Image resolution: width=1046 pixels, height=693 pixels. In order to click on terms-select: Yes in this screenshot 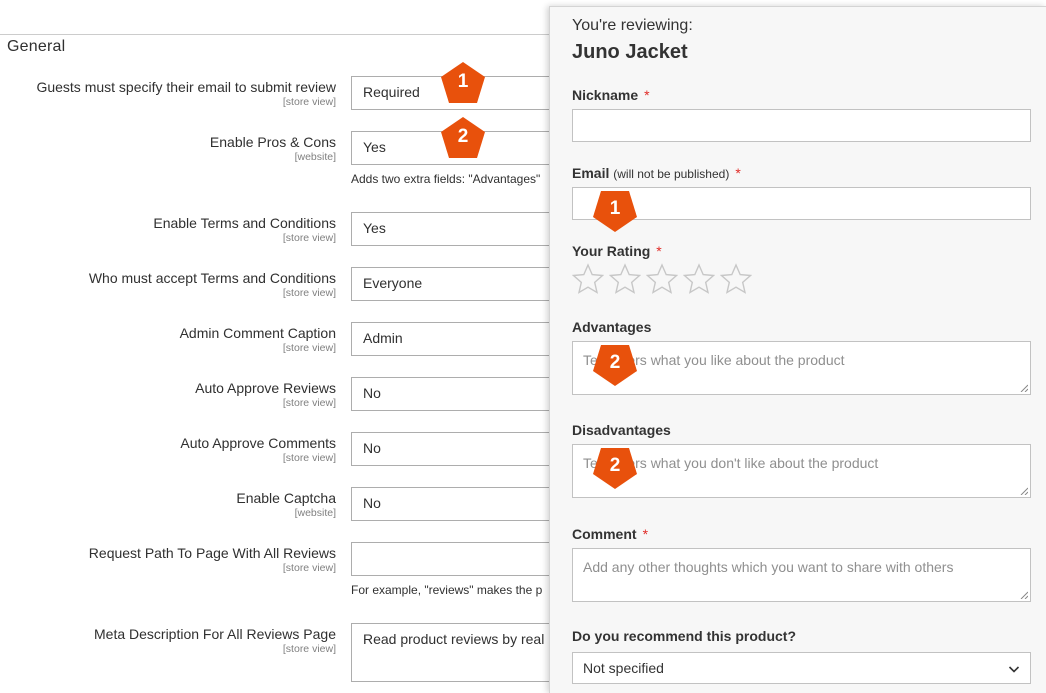, I will do `click(455, 229)`.